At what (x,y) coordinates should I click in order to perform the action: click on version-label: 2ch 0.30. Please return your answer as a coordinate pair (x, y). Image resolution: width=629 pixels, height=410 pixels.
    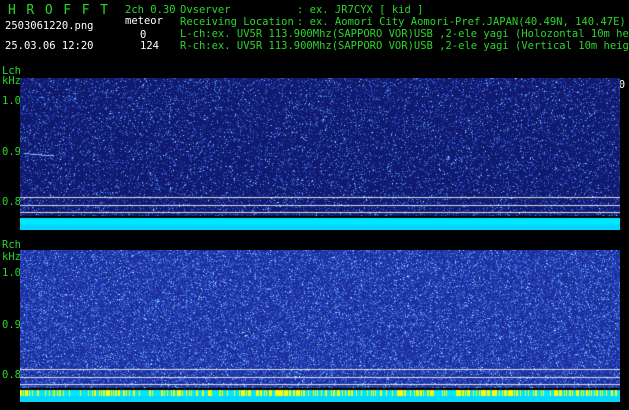
    Looking at the image, I should click on (150, 10).